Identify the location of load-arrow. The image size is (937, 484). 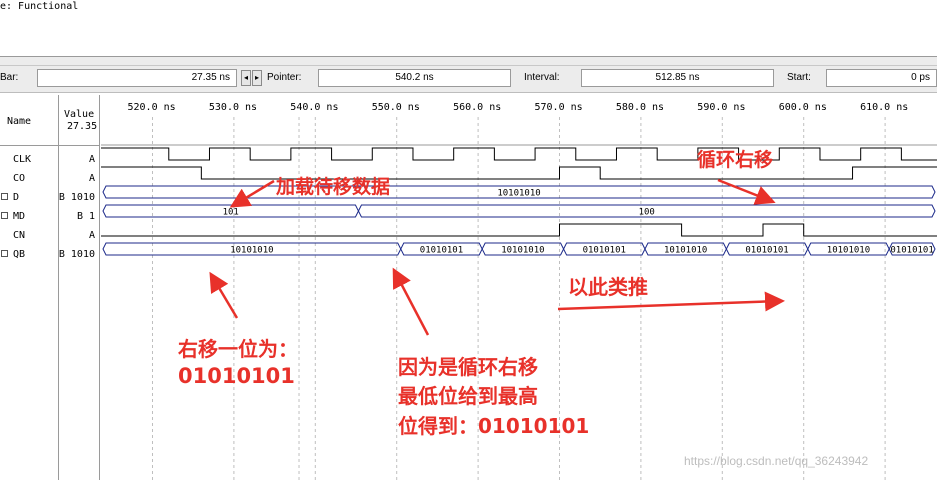
(252, 193).